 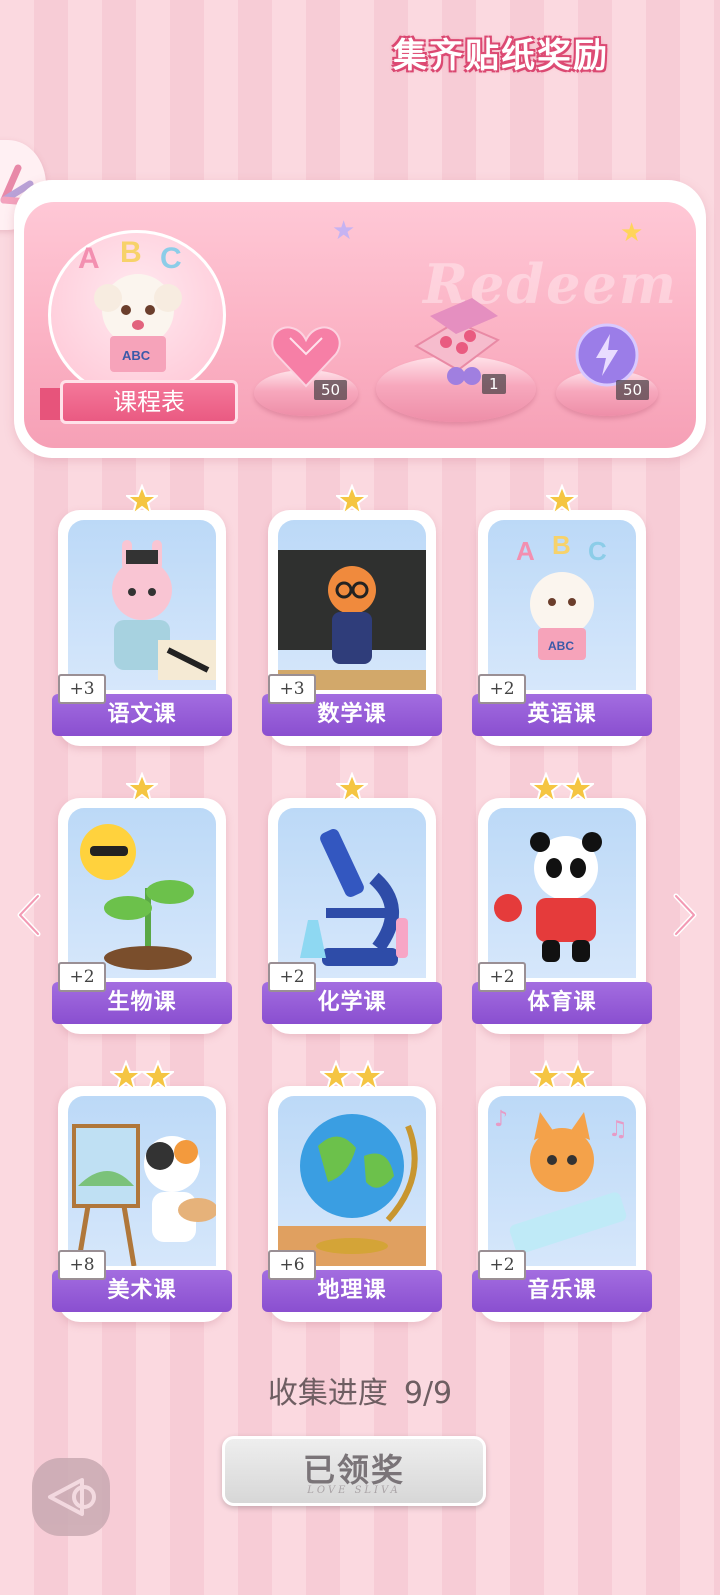 What do you see at coordinates (149, 402) in the screenshot?
I see `schedule-button: 课程表` at bounding box center [149, 402].